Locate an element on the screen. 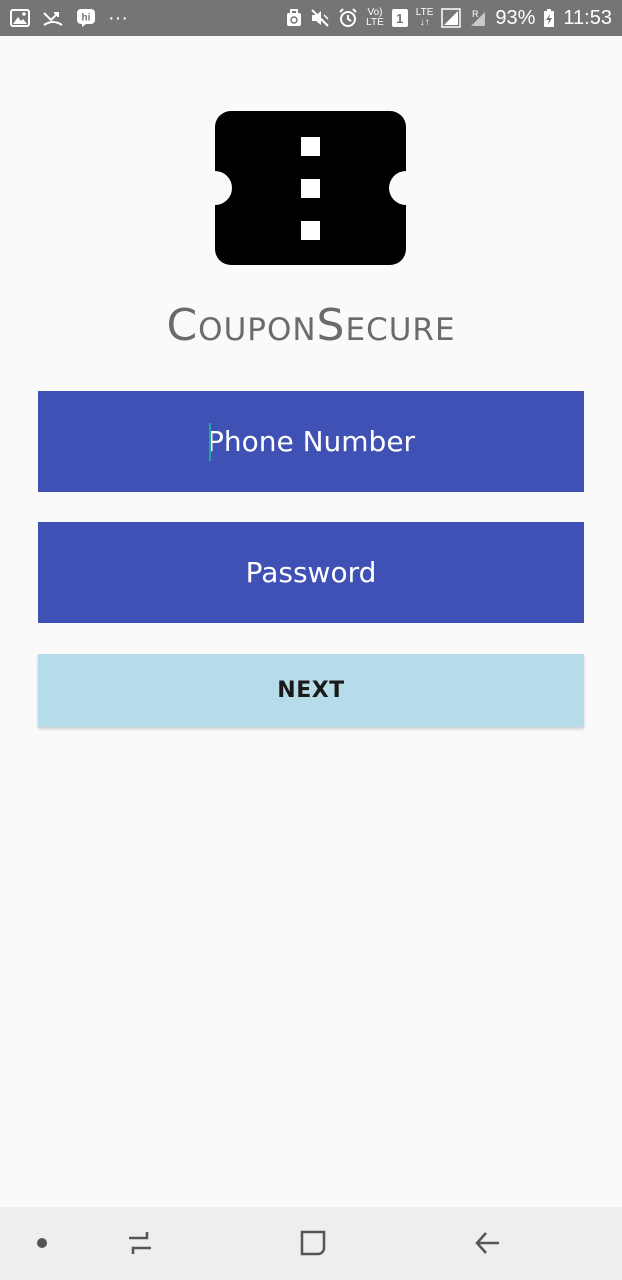 The image size is (622, 1280). missed-call-icon is located at coordinates (53, 18).